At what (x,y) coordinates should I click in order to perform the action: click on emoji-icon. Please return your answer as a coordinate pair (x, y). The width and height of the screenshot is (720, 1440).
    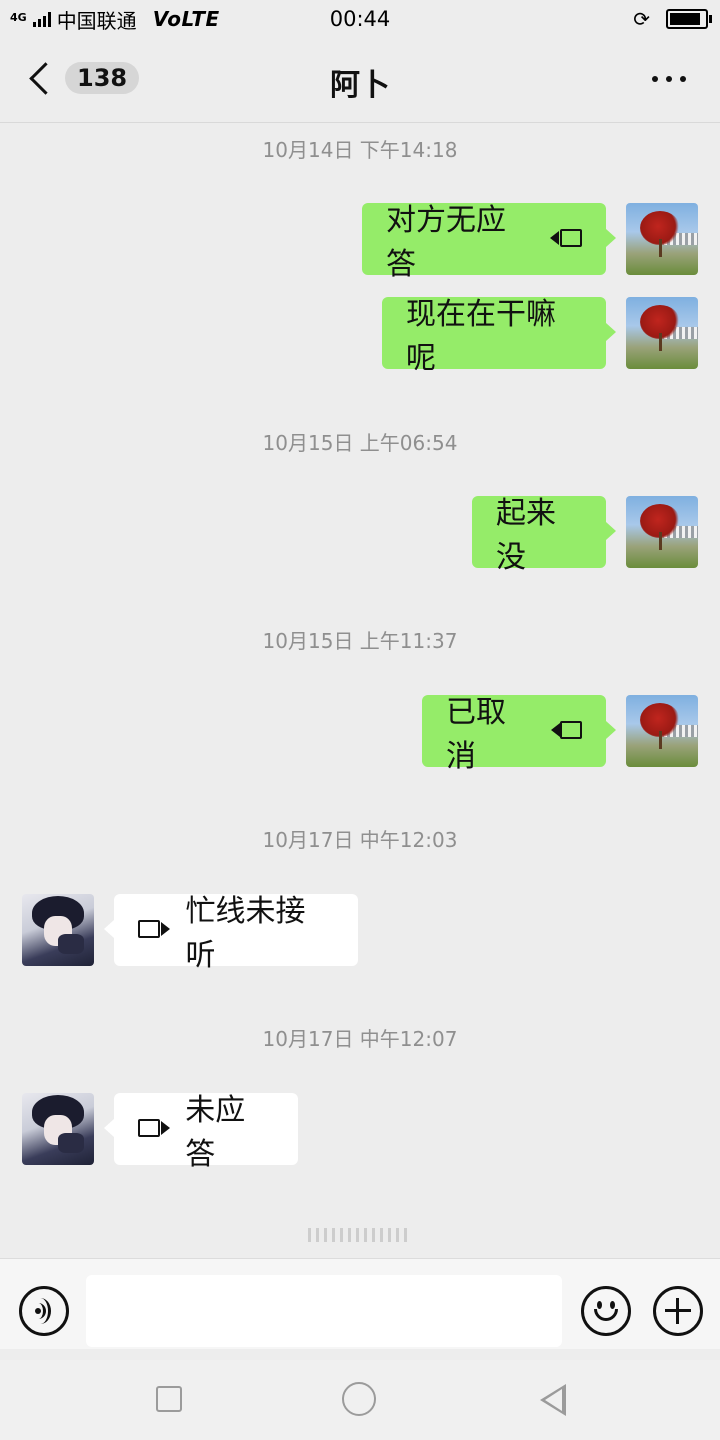
    Looking at the image, I should click on (599, 1305).